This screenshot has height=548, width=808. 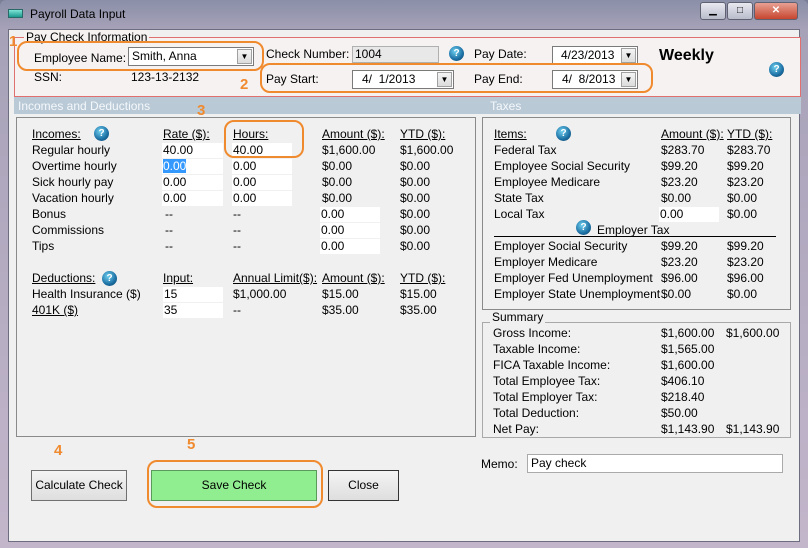 What do you see at coordinates (742, 294) in the screenshot?
I see `employer-tax-ytd: $0.00` at bounding box center [742, 294].